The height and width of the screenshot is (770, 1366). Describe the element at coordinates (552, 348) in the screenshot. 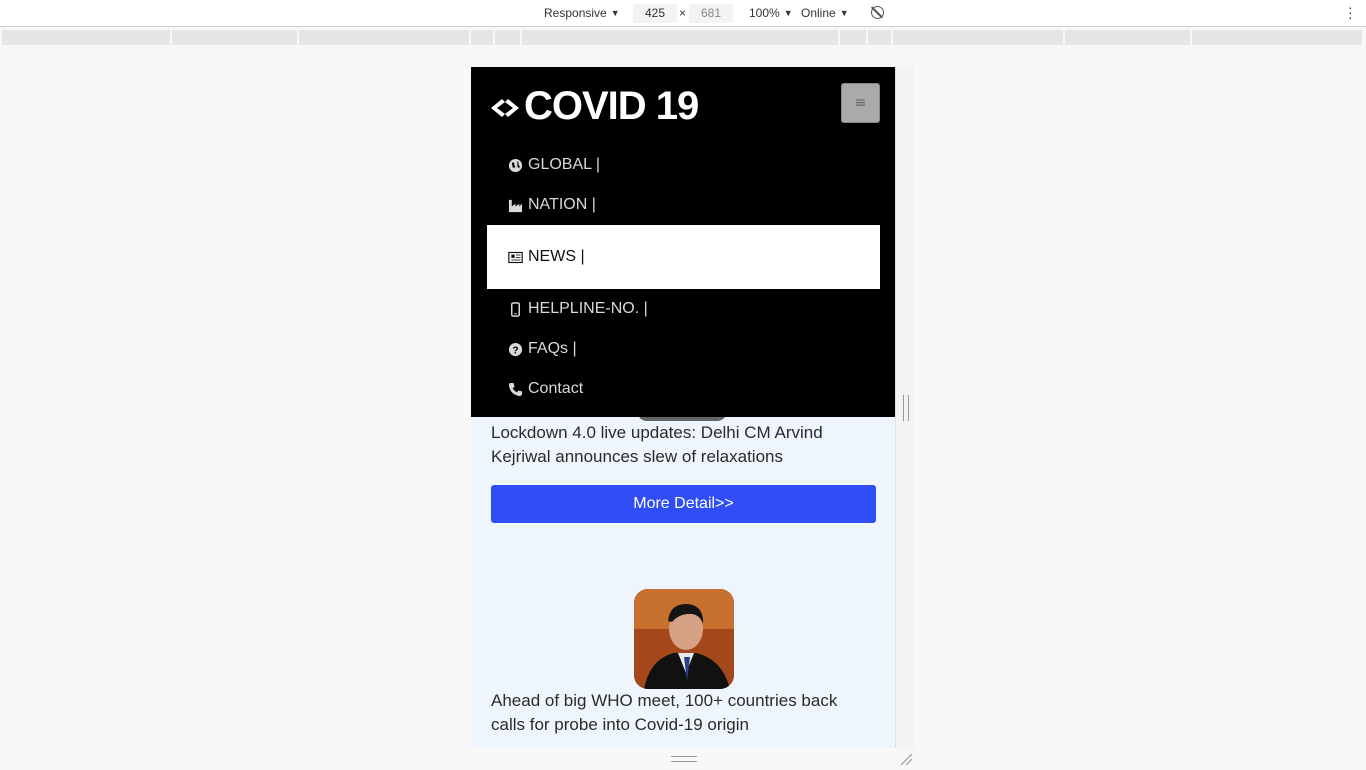

I see `nav-item-label: FAQs |` at that location.